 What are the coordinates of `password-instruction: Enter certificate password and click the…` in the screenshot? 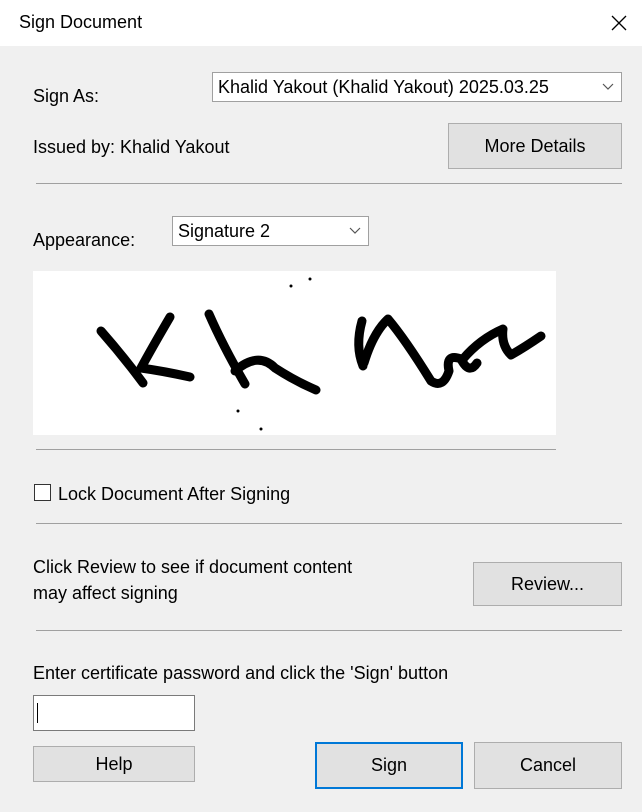 It's located at (241, 673).